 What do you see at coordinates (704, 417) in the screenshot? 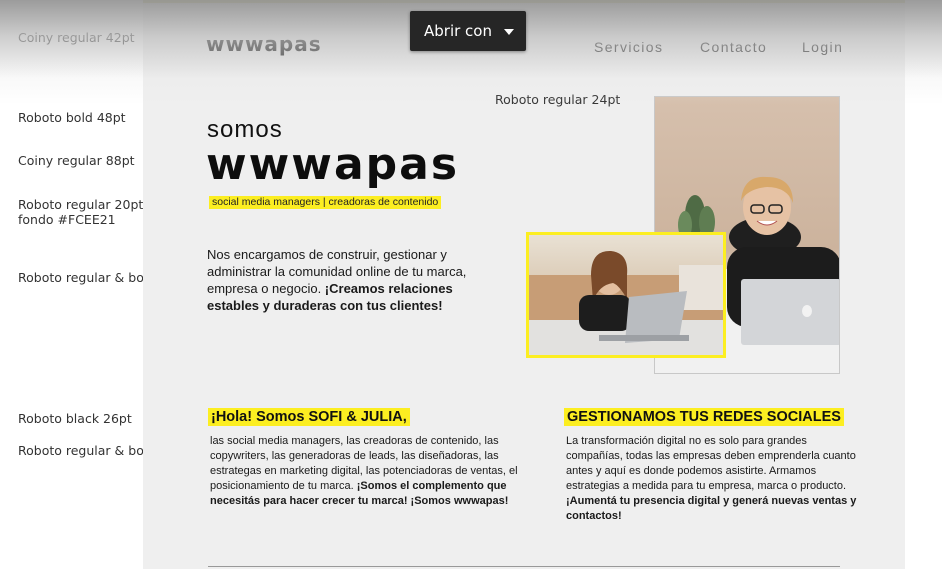
I see `section-heading-gestionamos: GESTIONAMOS TUS REDES SOCIALES` at bounding box center [704, 417].